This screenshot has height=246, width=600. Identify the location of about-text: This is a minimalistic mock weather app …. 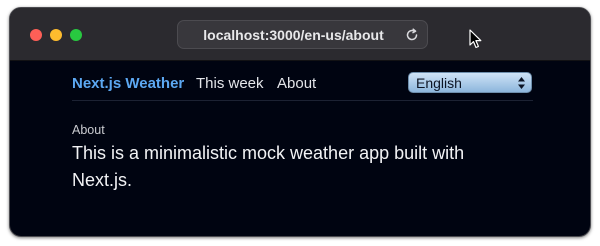
(268, 166).